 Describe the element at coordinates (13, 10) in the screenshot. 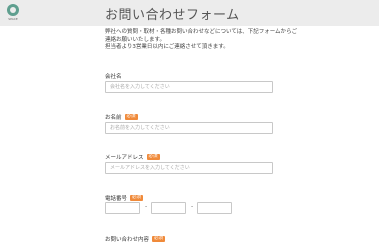

I see `logo-icon` at that location.